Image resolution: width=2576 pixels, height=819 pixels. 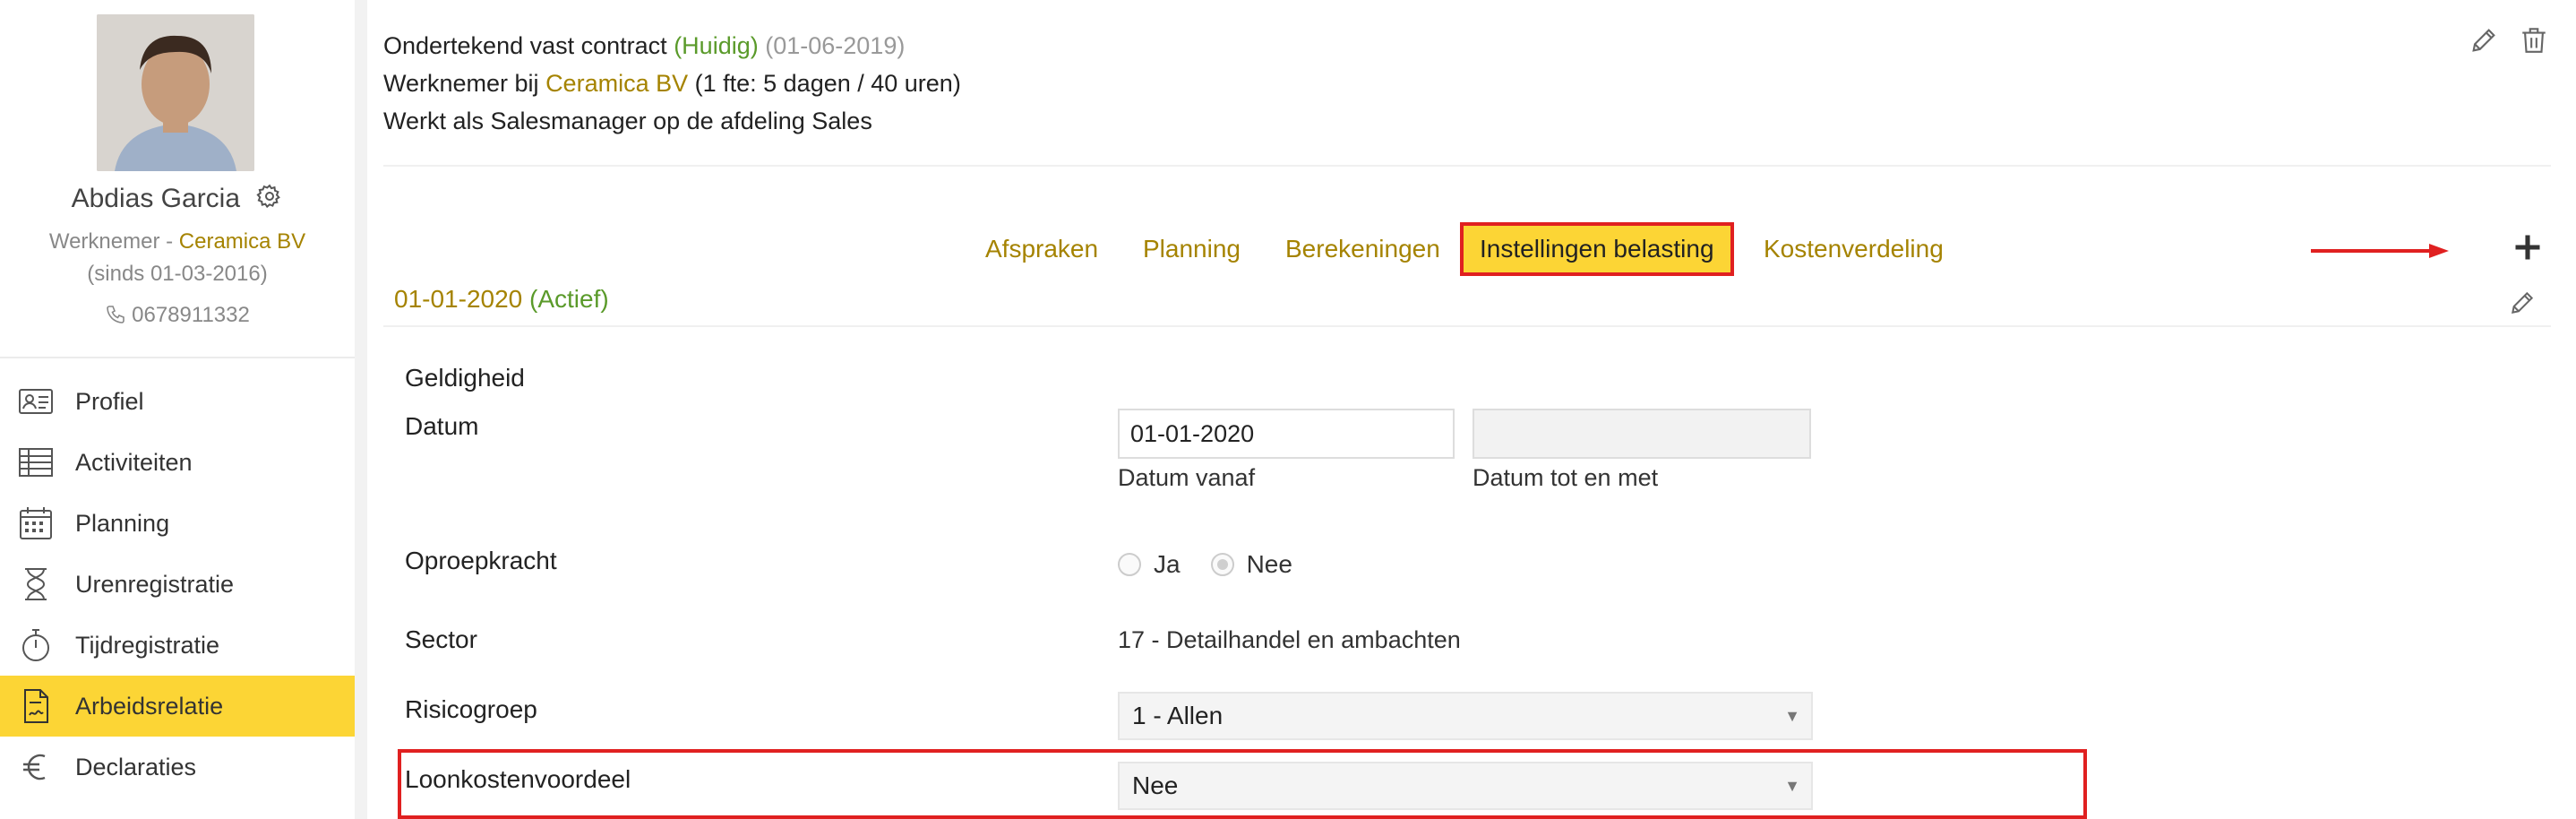 I want to click on sidebar-item-label: Activiteiten, so click(x=134, y=462).